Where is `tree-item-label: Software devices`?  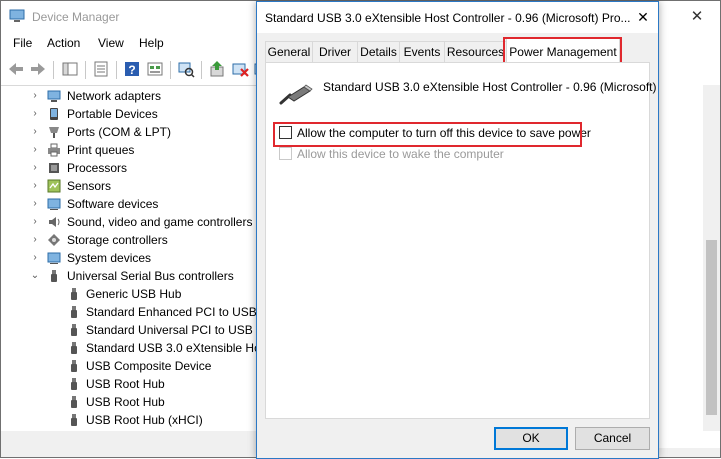
tree-item-label: Software devices is located at coordinates (113, 204).